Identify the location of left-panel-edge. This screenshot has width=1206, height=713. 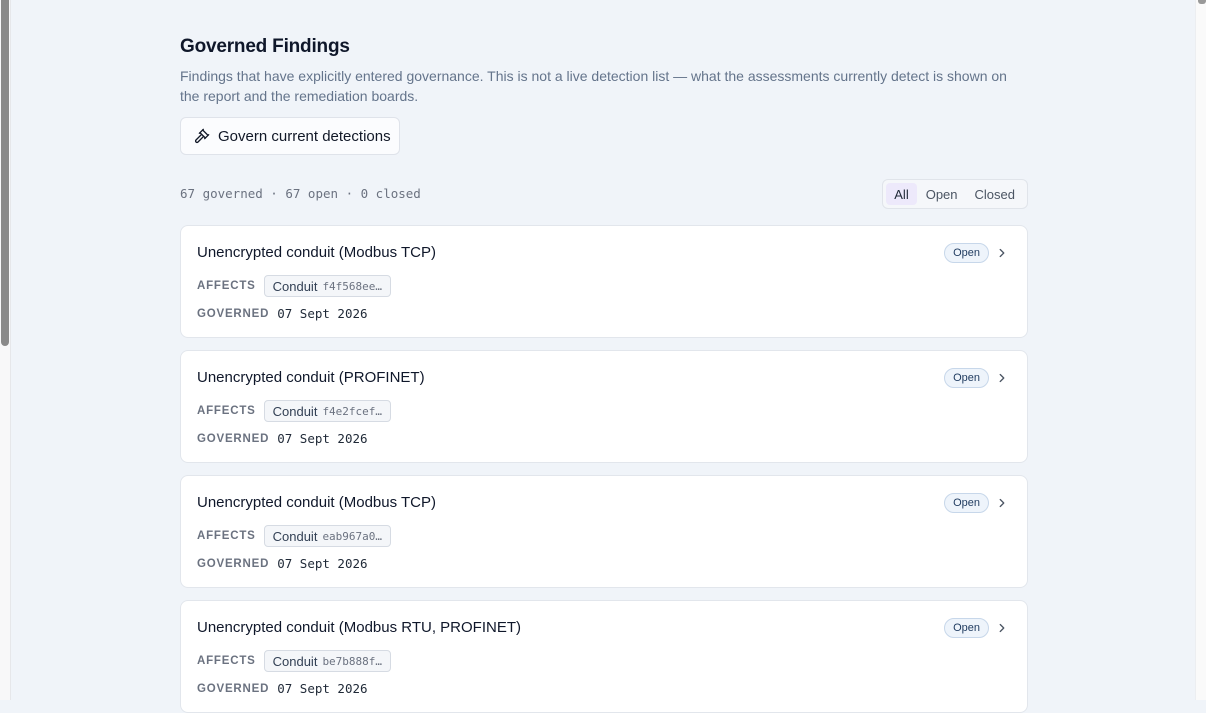
(5, 350).